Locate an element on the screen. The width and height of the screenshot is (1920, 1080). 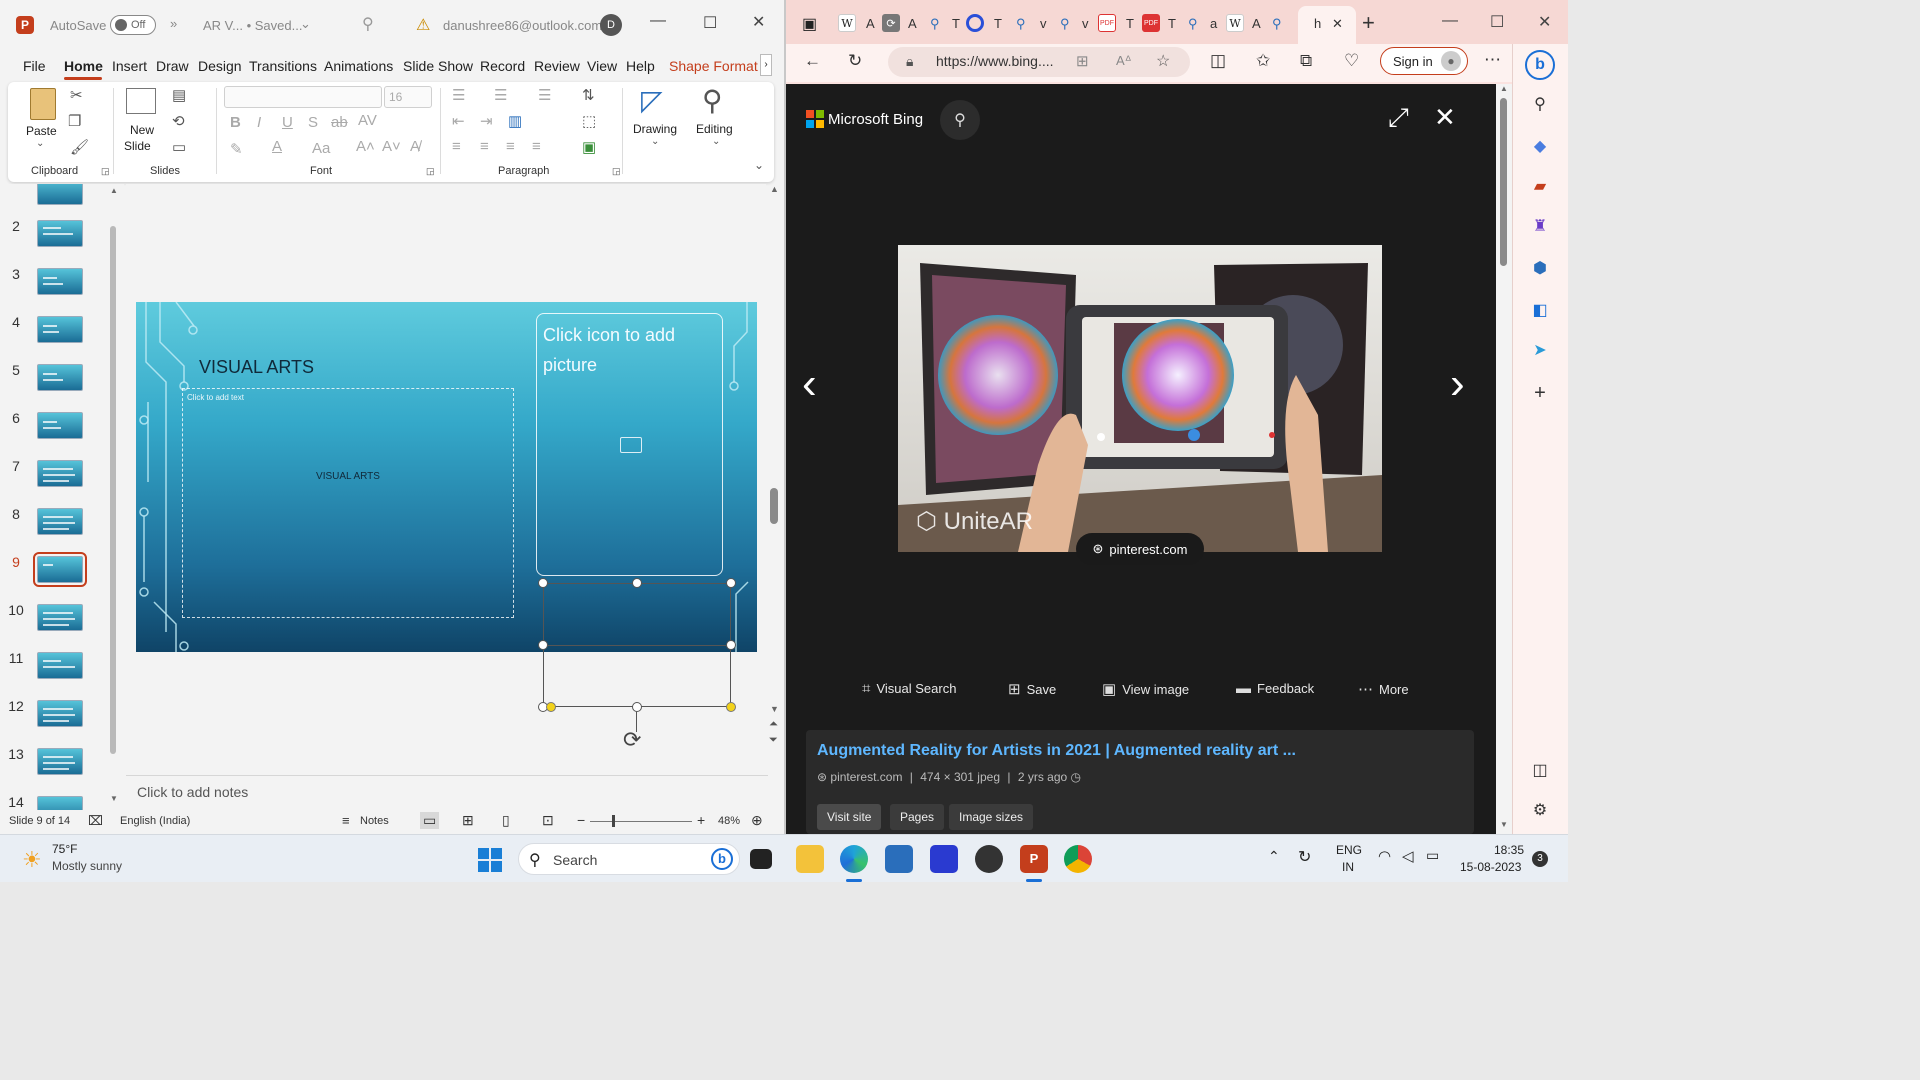
media-app-icon is located at coordinates (989, 859).